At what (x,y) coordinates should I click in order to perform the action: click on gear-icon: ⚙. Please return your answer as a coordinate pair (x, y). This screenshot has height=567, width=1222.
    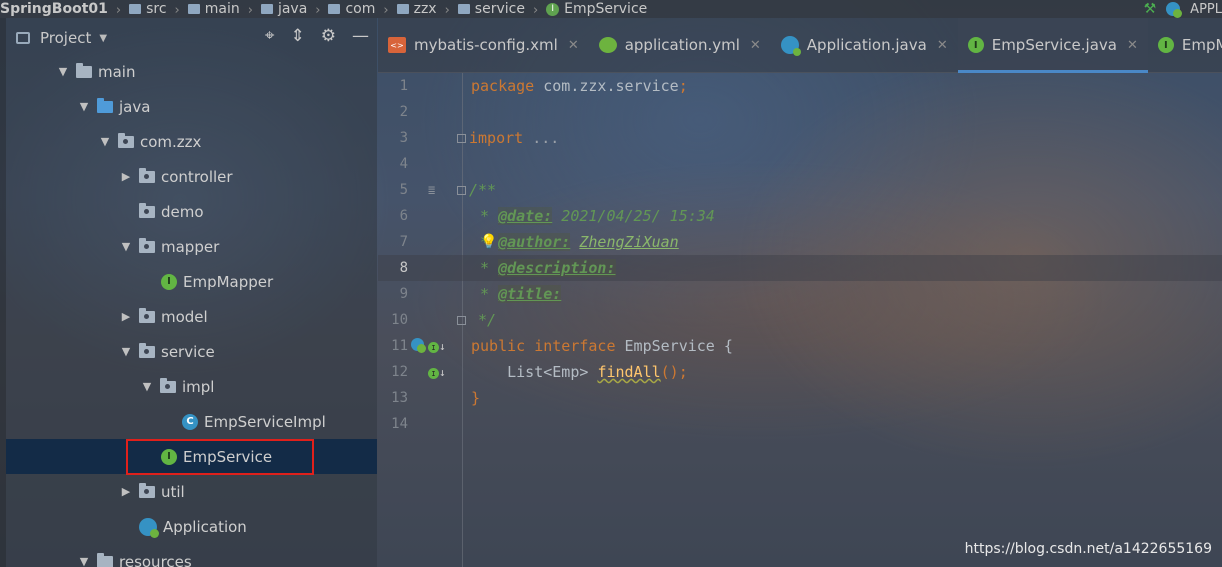
    Looking at the image, I should click on (328, 36).